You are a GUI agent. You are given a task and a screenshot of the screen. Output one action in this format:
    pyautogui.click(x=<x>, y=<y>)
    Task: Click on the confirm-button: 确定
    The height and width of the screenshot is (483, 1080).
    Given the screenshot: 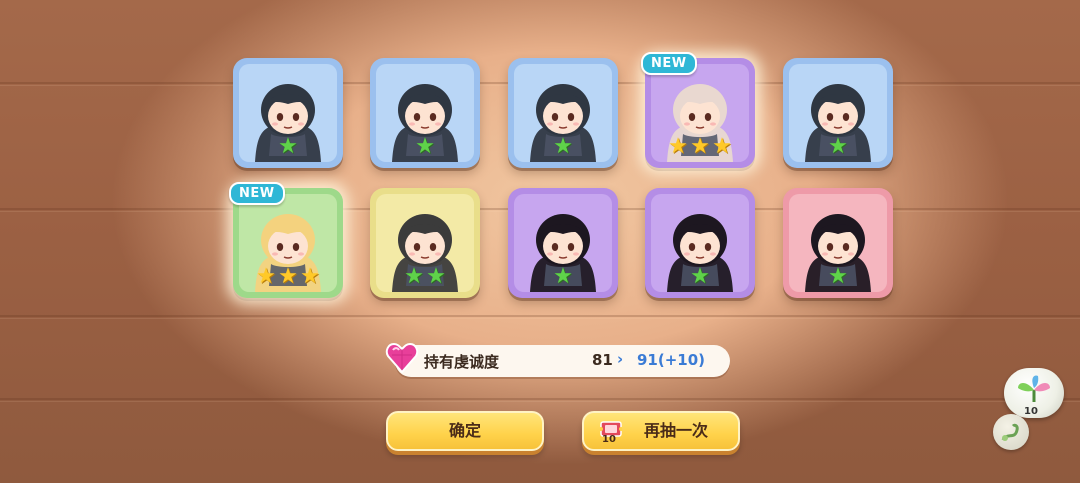 What is the action you would take?
    pyautogui.click(x=465, y=431)
    